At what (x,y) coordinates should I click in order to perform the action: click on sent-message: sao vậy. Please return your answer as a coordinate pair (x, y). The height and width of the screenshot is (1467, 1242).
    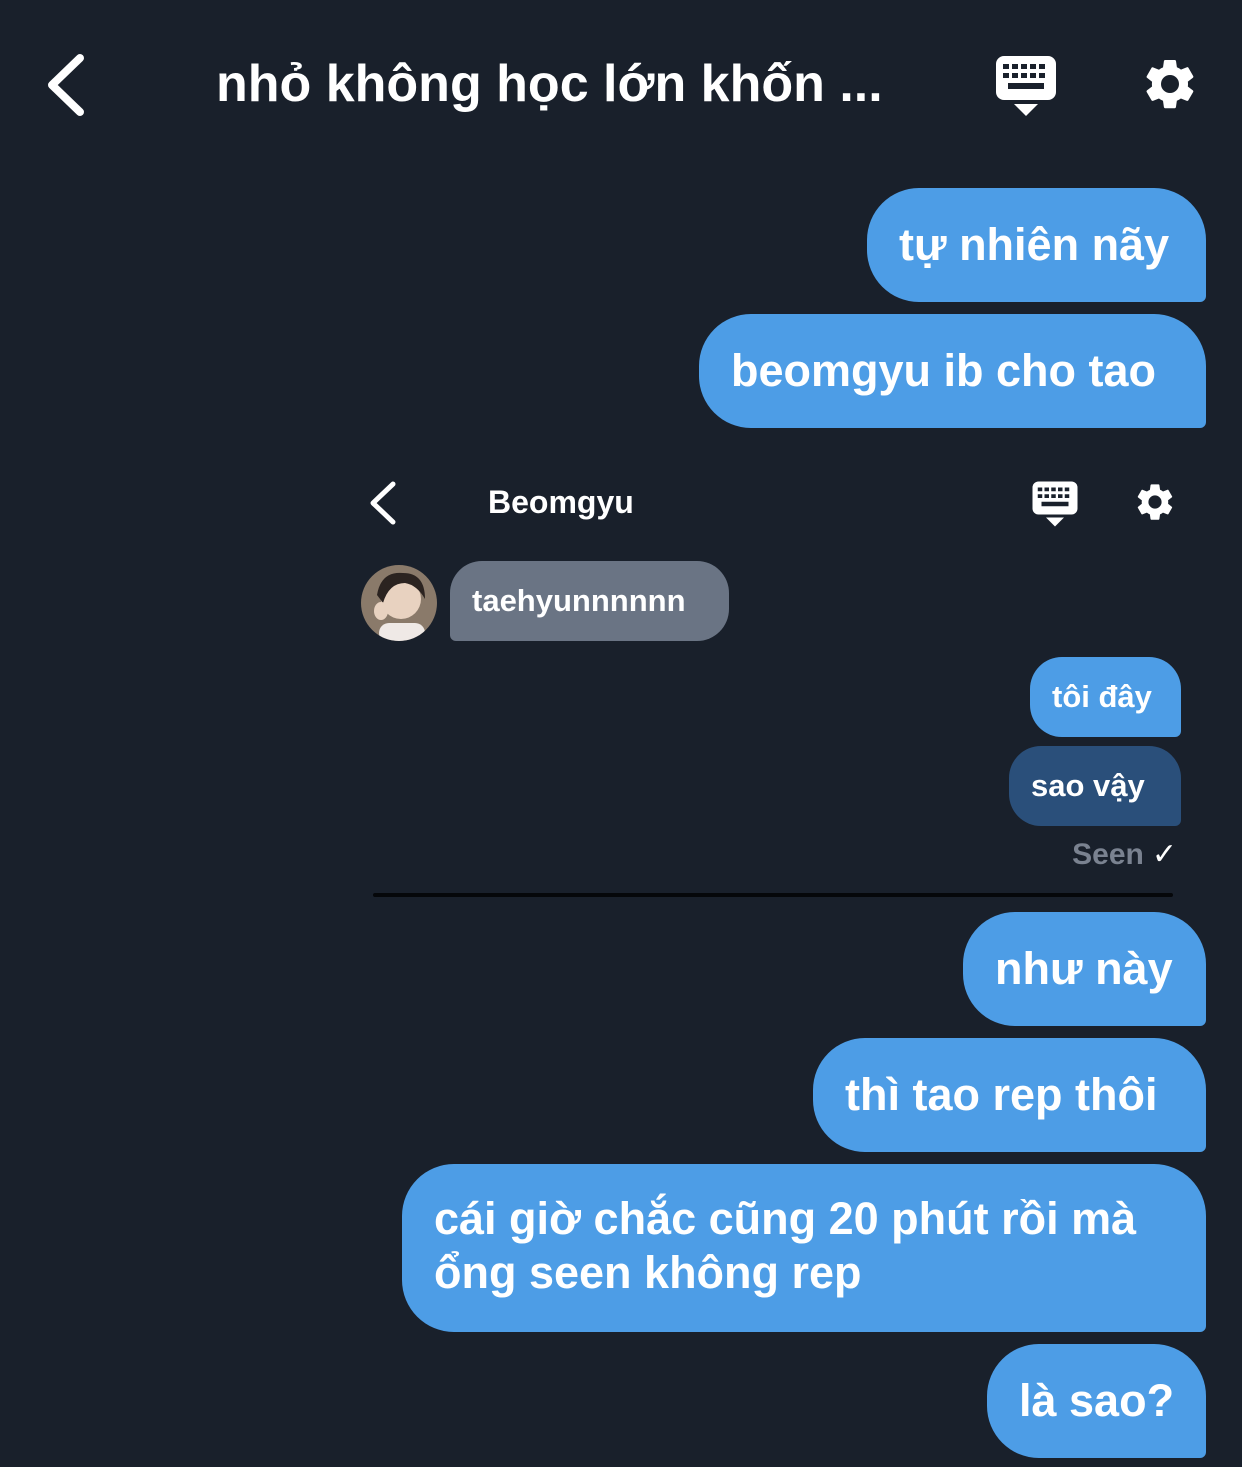
    Looking at the image, I should click on (1095, 786).